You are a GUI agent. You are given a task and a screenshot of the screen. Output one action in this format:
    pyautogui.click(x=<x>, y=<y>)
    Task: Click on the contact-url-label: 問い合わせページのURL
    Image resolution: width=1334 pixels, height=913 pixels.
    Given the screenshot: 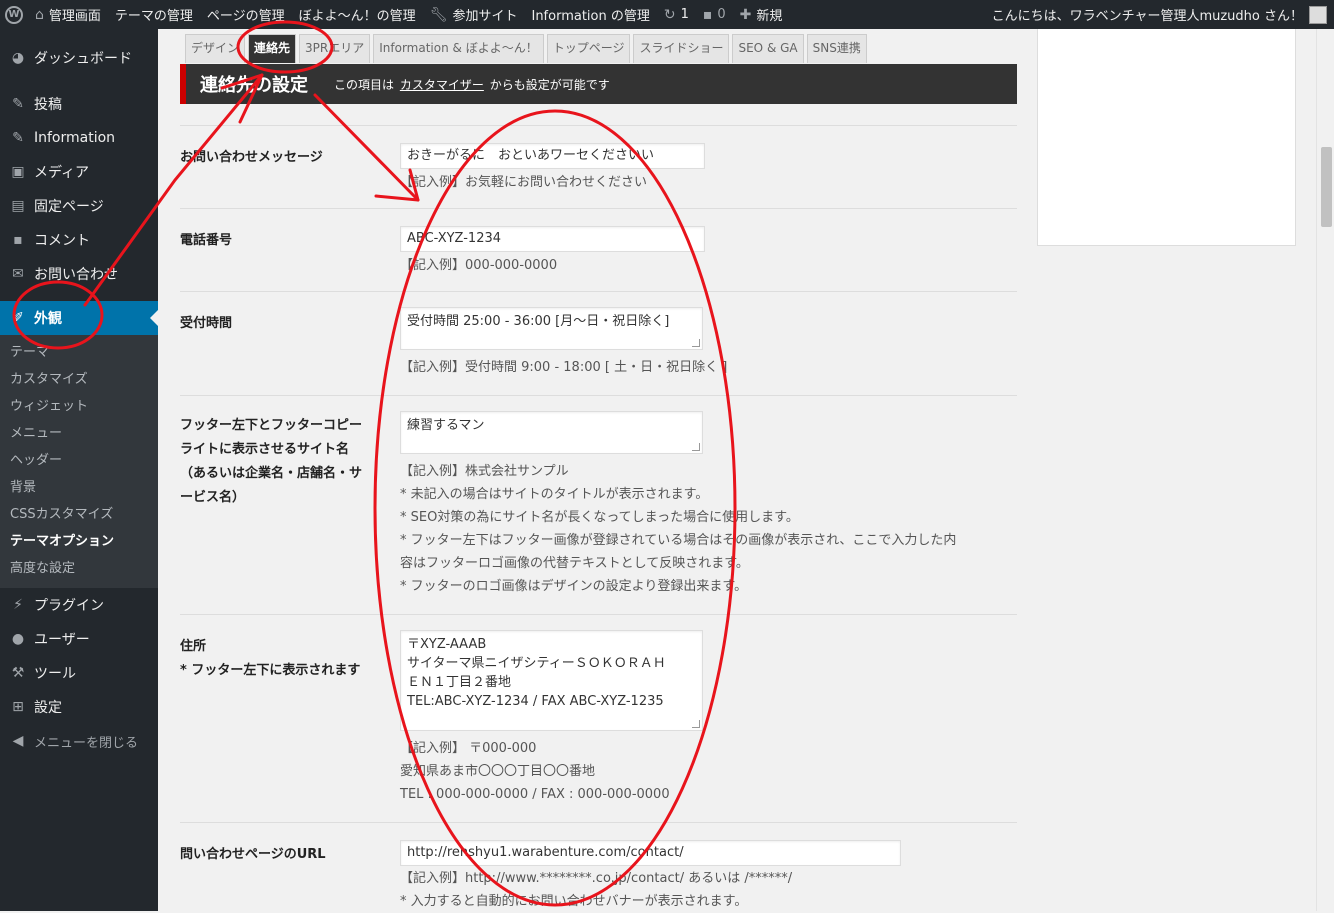 What is the action you would take?
    pyautogui.click(x=253, y=855)
    